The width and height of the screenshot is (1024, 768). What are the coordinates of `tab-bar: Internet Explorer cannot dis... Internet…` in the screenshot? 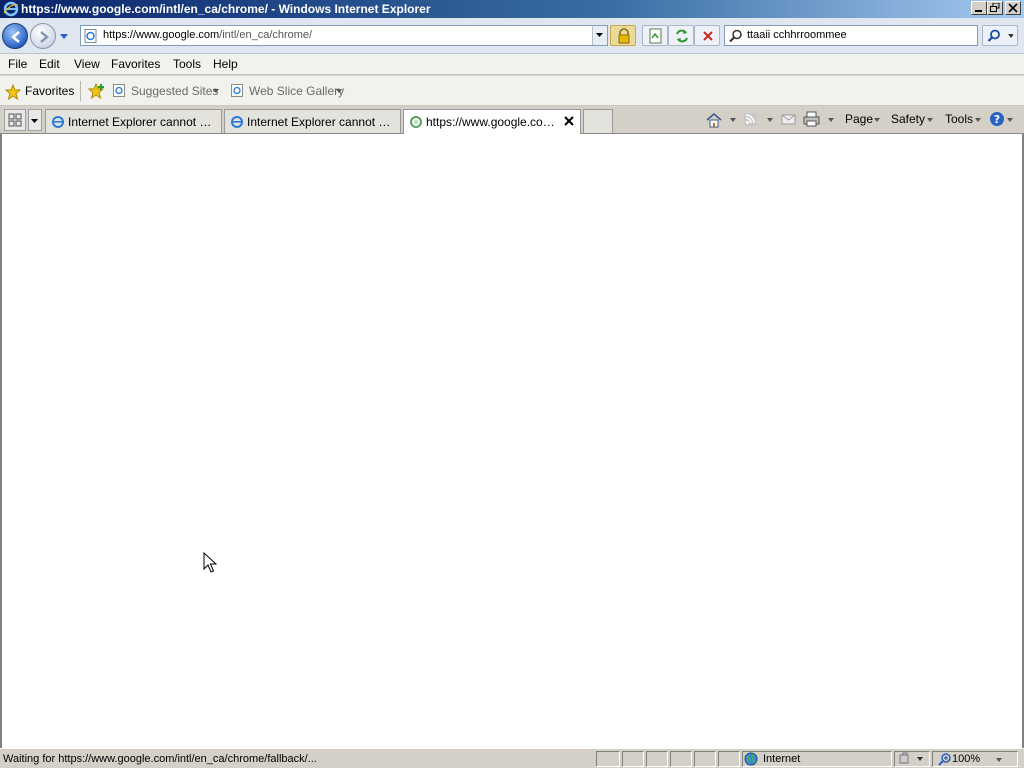 It's located at (512, 120).